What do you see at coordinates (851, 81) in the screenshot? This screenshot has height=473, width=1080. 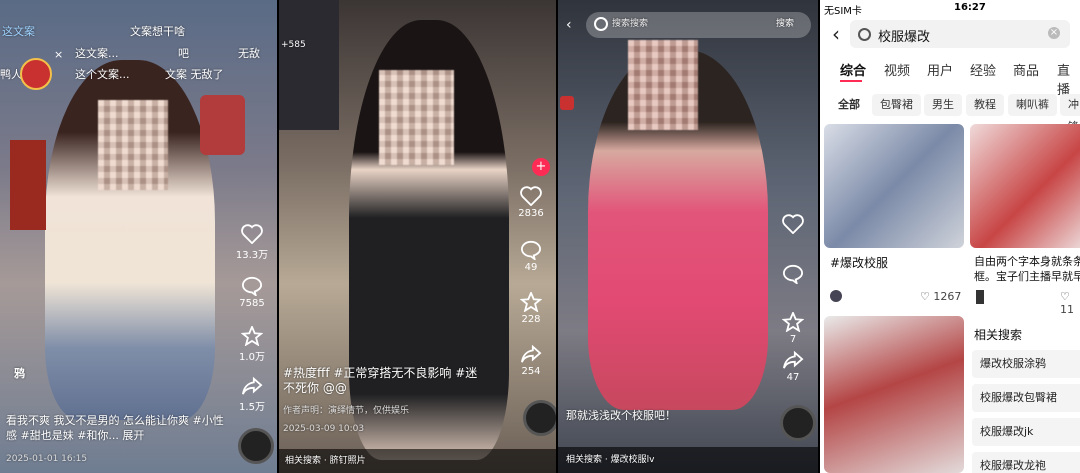 I see `tab-indicator` at bounding box center [851, 81].